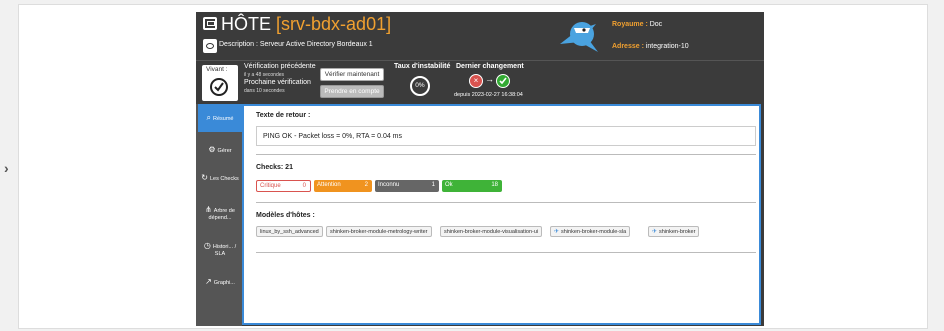 The height and width of the screenshot is (331, 944). What do you see at coordinates (208, 117) in the screenshot?
I see `search-icon: ⌕` at bounding box center [208, 117].